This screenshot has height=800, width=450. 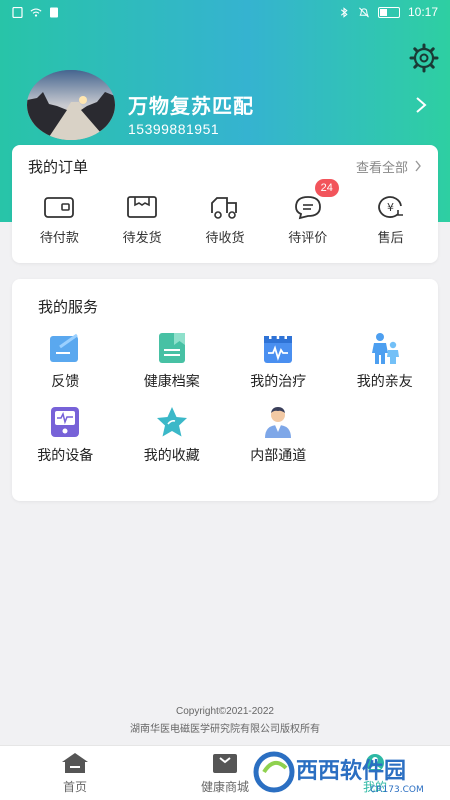 I want to click on watermark-logo: 西西软件园 CR173.COM, so click(x=338, y=773).